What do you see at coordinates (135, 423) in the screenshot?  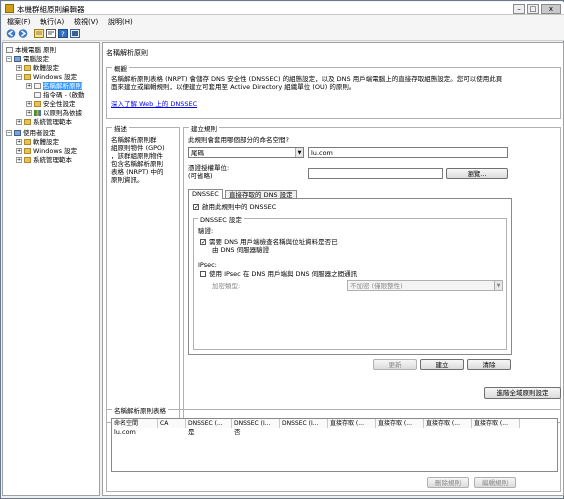 I see `column-header: 命名空間` at bounding box center [135, 423].